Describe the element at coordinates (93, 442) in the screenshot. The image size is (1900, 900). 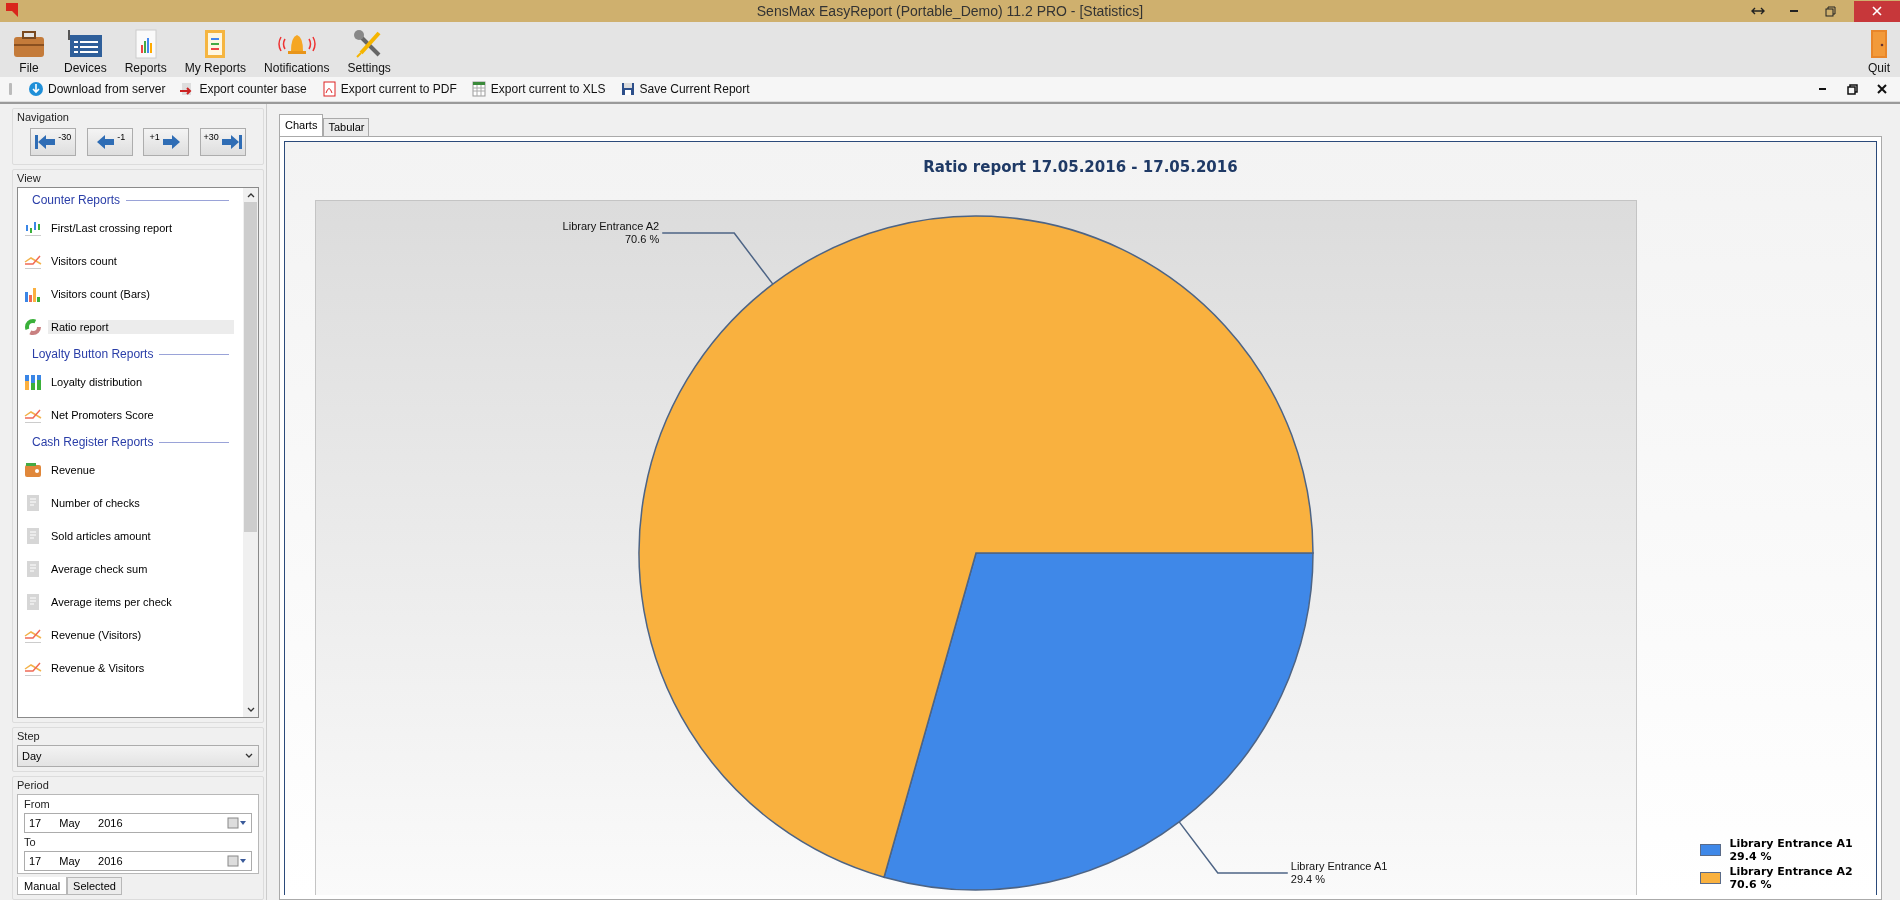
I see `list-group-header: Cash Register Reports` at that location.